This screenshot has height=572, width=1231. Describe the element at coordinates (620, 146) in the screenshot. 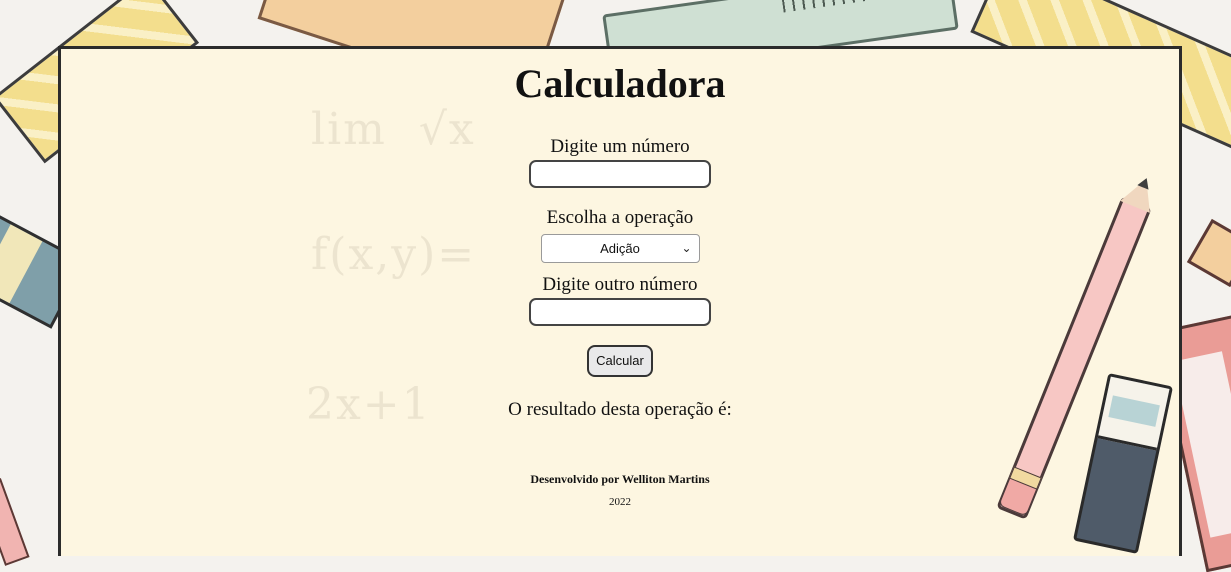

I see `first-number-label: Digite um número` at that location.